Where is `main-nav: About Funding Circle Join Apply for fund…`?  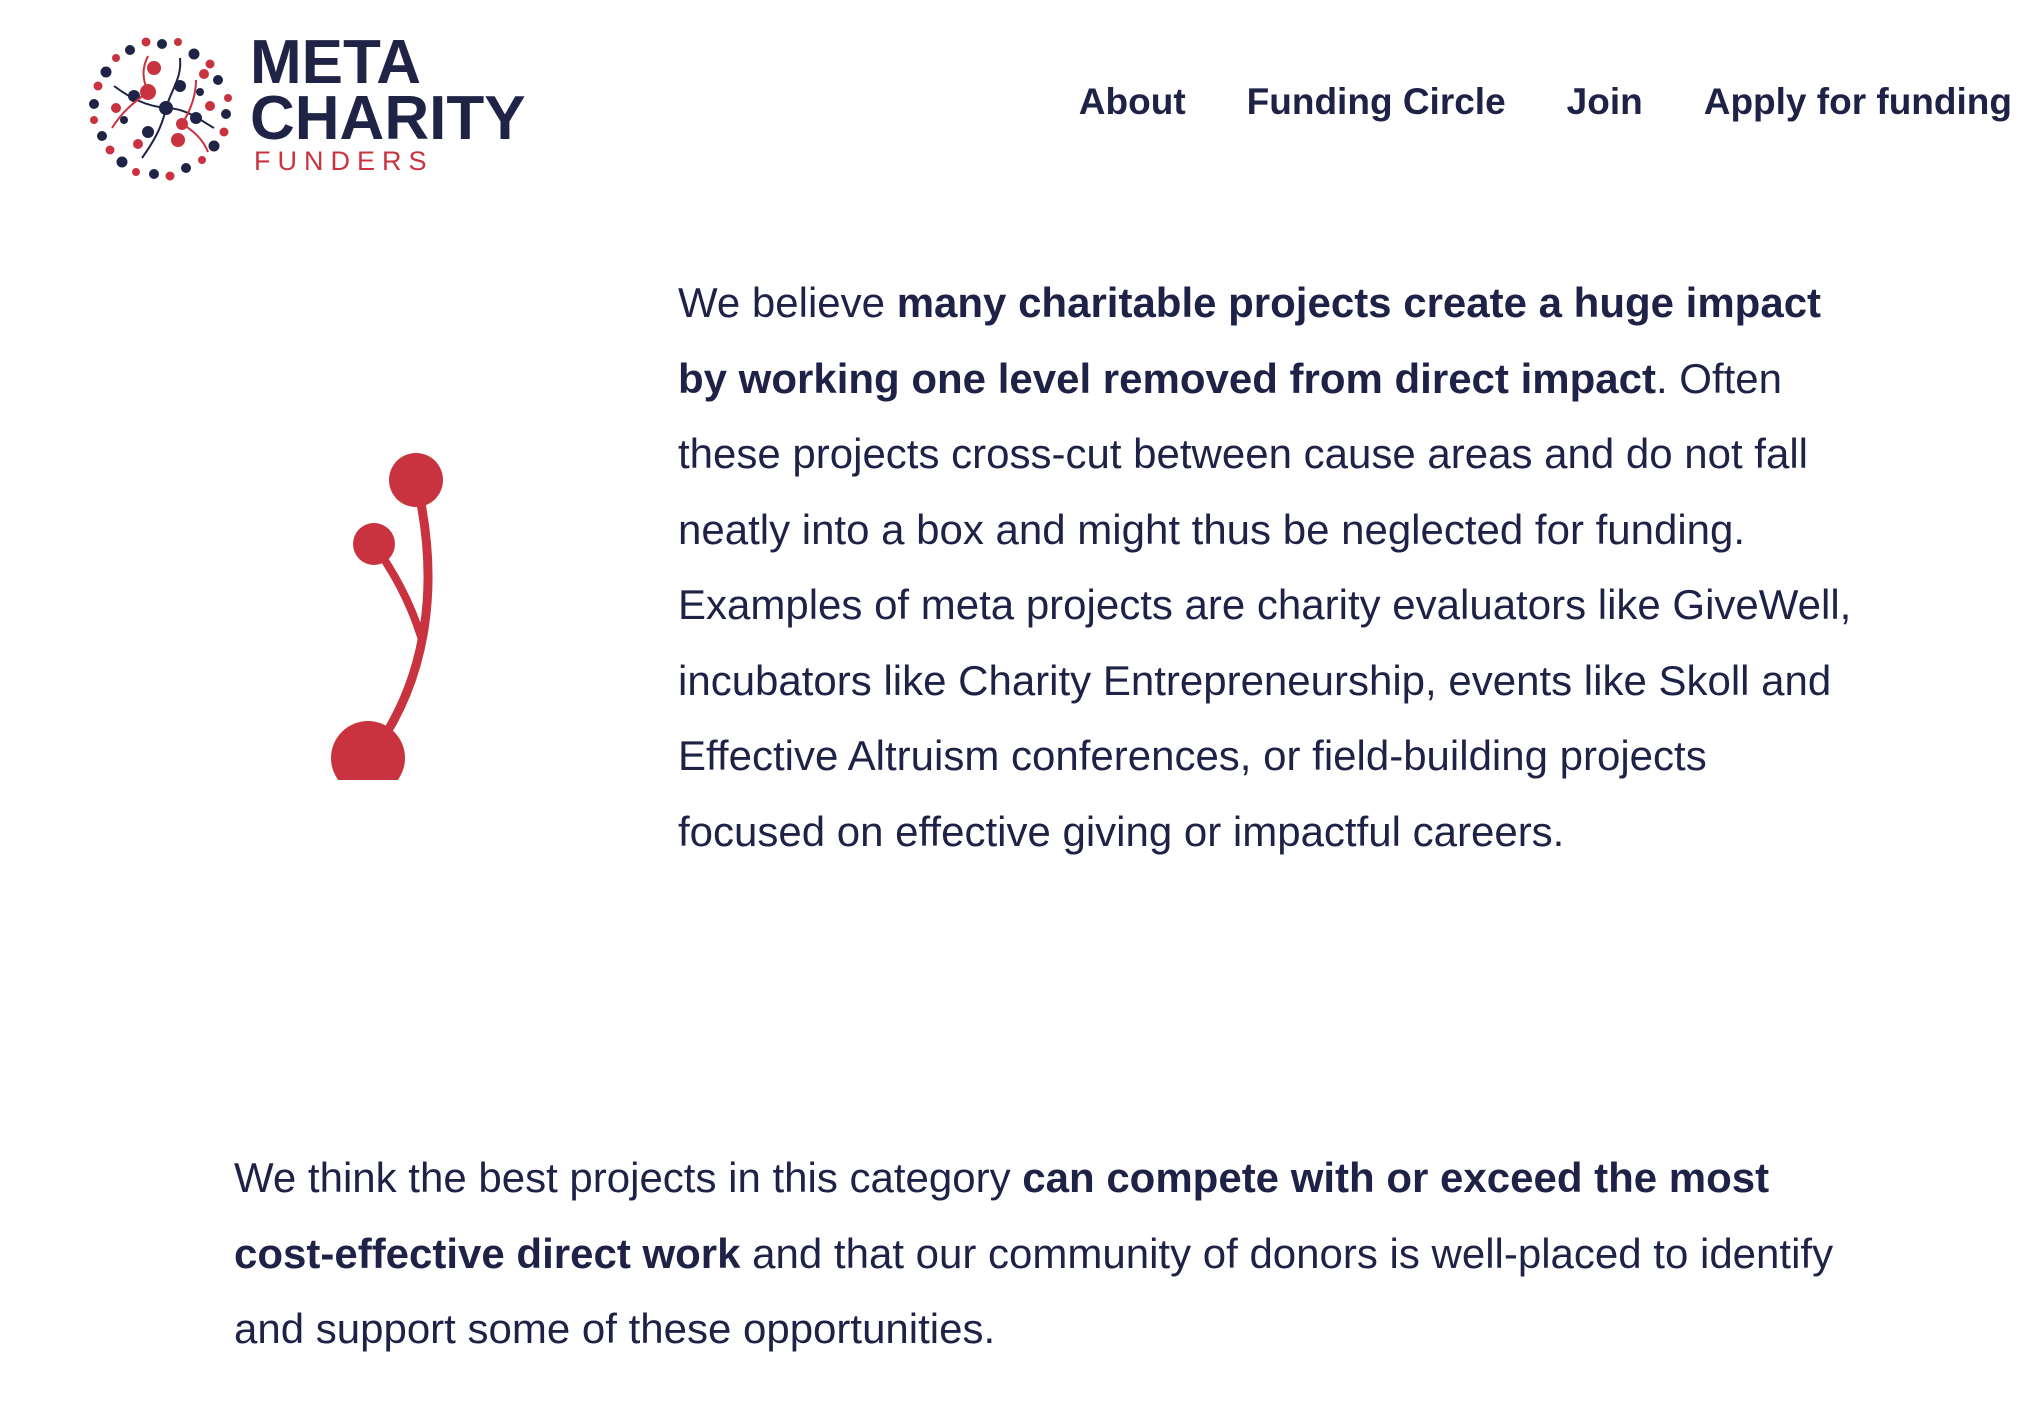
main-nav: About Funding Circle Join Apply for fund… is located at coordinates (1515, 102).